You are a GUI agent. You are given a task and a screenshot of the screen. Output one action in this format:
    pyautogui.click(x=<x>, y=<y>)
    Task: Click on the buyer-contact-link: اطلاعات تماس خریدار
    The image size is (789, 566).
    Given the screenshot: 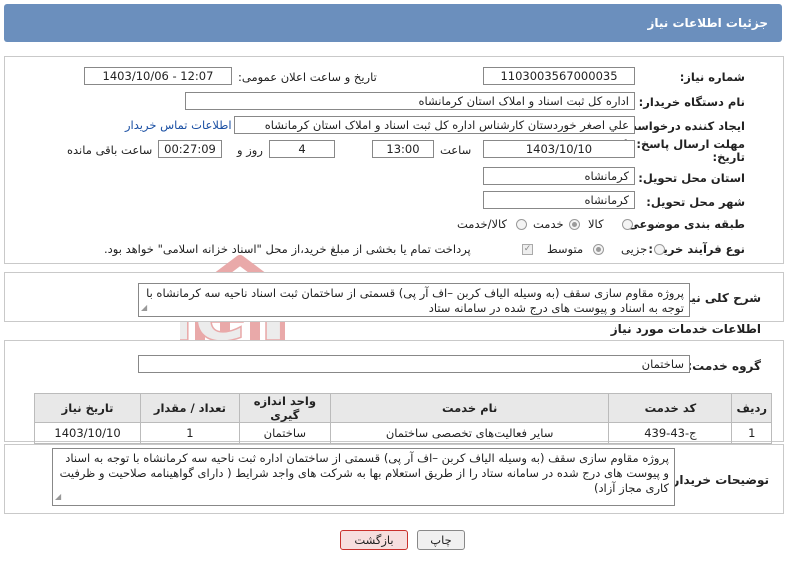 What is the action you would take?
    pyautogui.click(x=178, y=125)
    